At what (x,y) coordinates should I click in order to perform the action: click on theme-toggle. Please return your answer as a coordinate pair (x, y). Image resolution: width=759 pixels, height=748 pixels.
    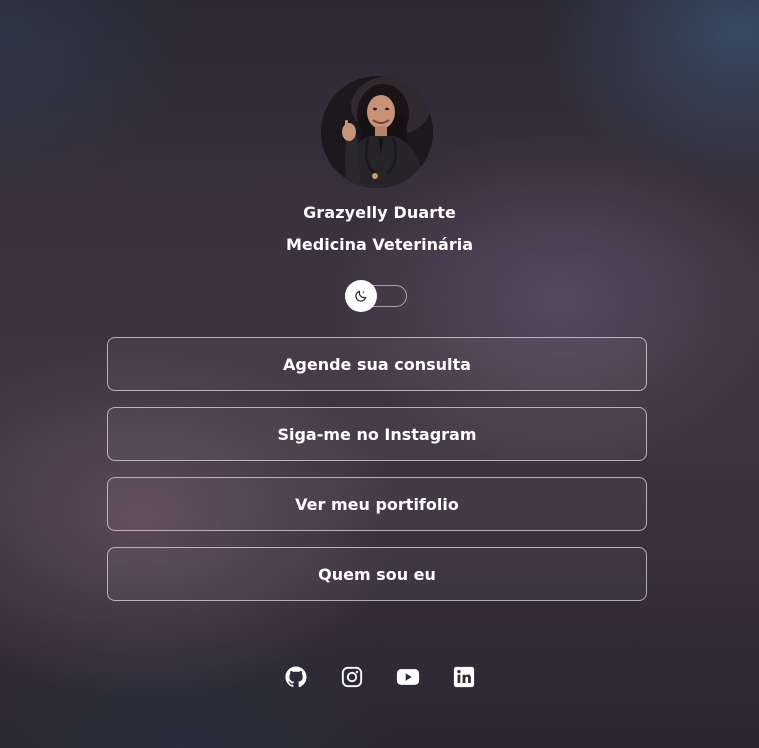
    Looking at the image, I should click on (376, 296).